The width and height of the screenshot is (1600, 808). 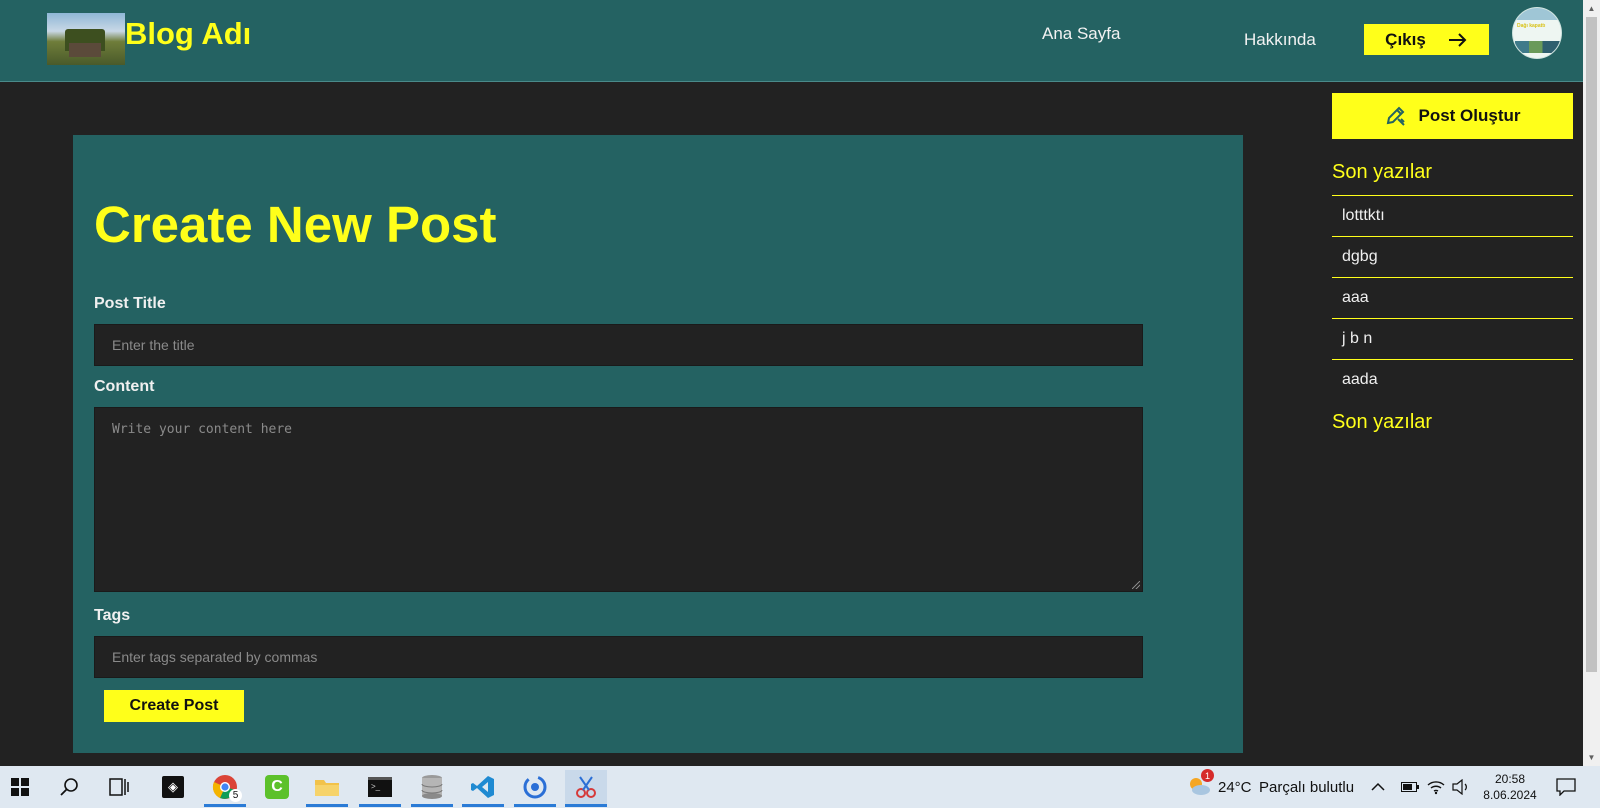 I want to click on notifications-icon, so click(x=1566, y=787).